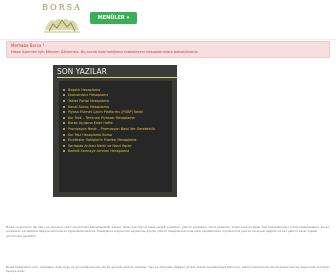 This screenshot has height=280, width=336. I want to click on logo-text: BORSA, so click(62, 7).